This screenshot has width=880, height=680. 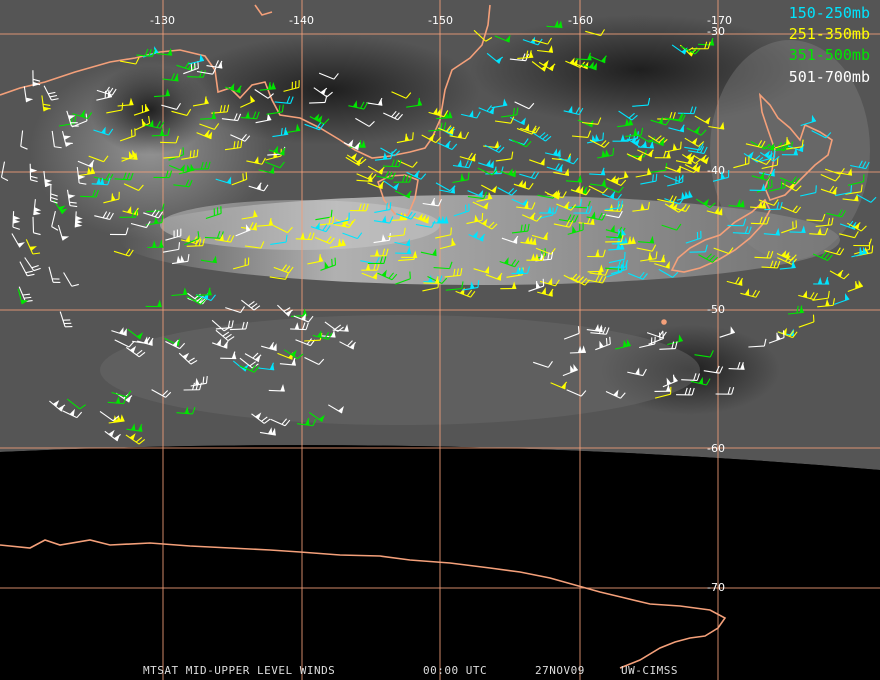 I want to click on caption-date: 27NOV09, so click(x=560, y=670).